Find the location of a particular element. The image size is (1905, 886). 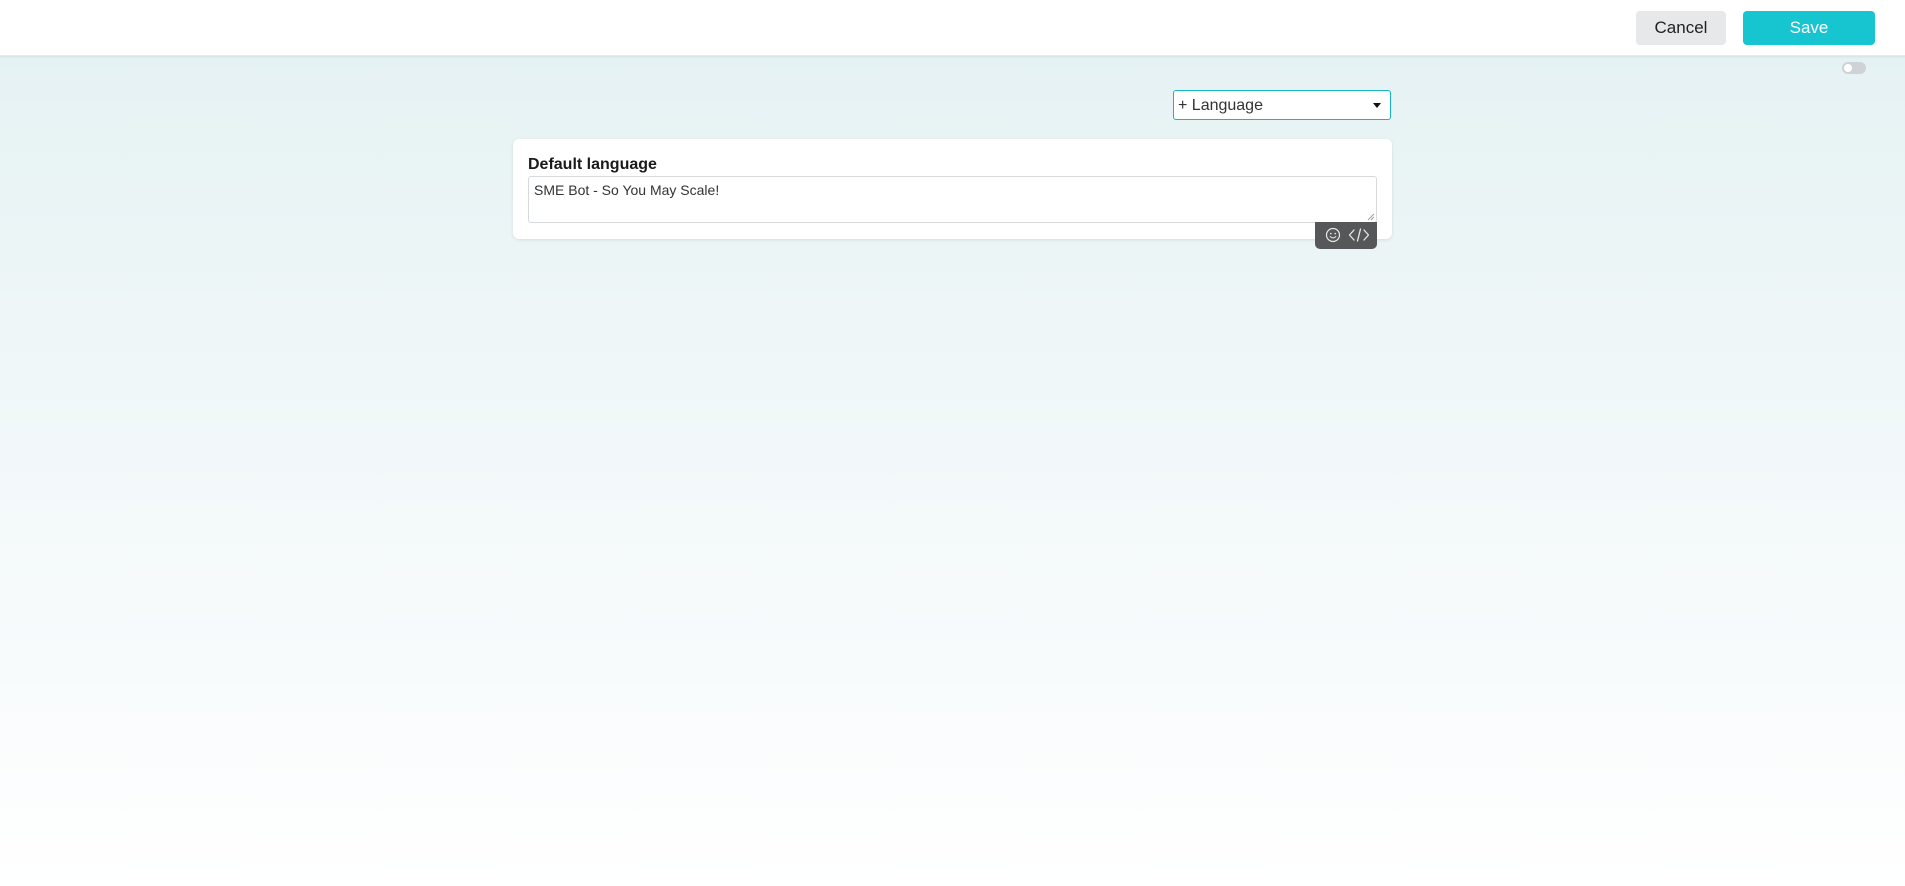

card-title: Default language is located at coordinates (592, 164).